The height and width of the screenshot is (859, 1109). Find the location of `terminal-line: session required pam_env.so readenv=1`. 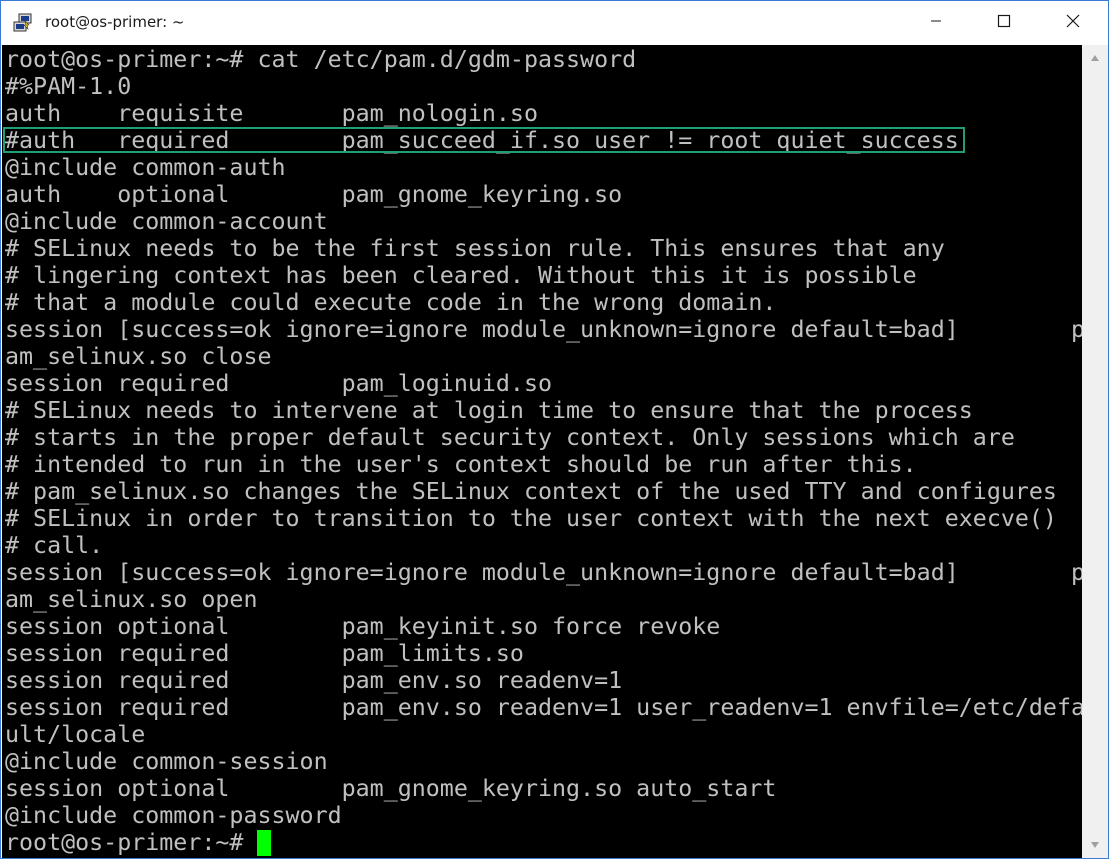

terminal-line: session required pam_env.so readenv=1 is located at coordinates (314, 680).